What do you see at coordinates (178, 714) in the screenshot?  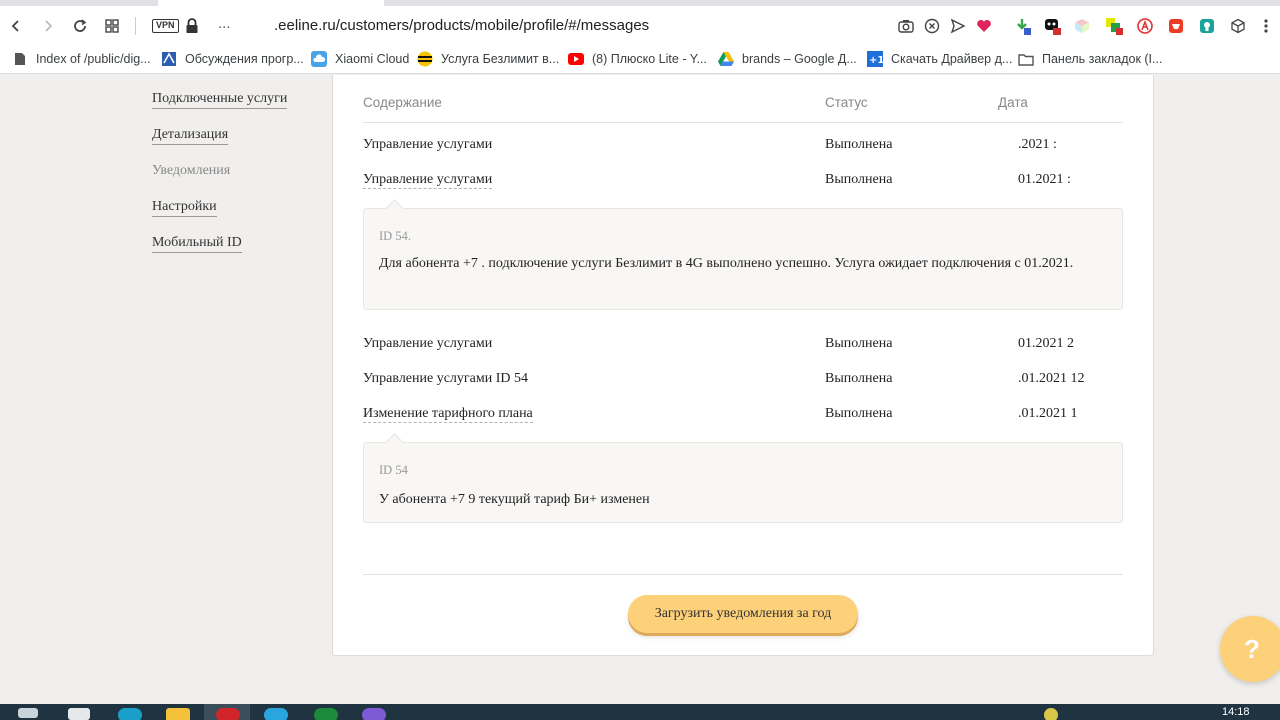 I see `file-explorer-icon` at bounding box center [178, 714].